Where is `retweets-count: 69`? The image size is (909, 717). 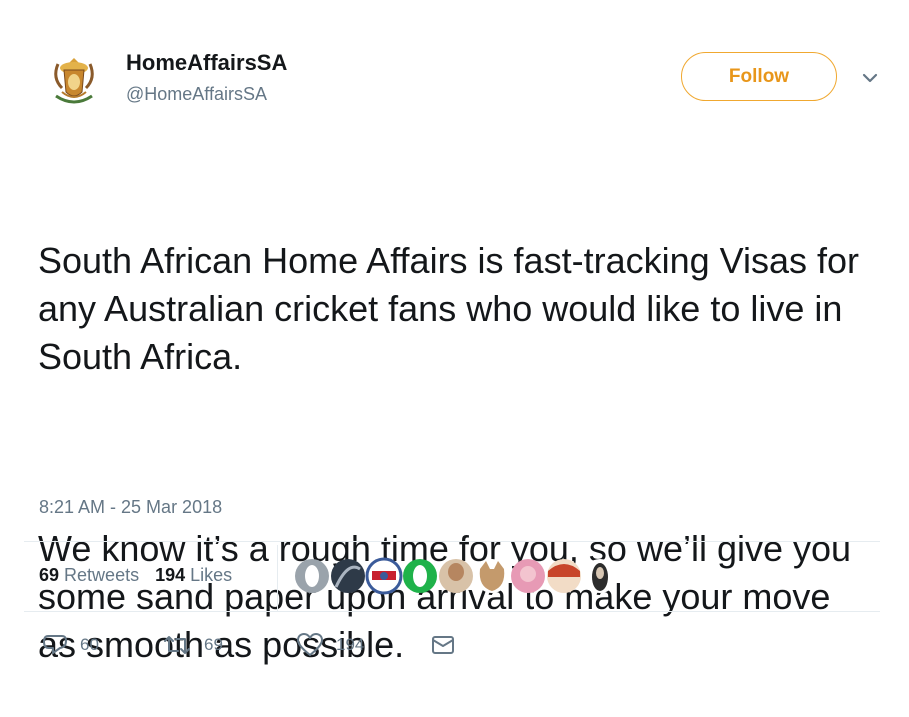 retweets-count: 69 is located at coordinates (49, 575).